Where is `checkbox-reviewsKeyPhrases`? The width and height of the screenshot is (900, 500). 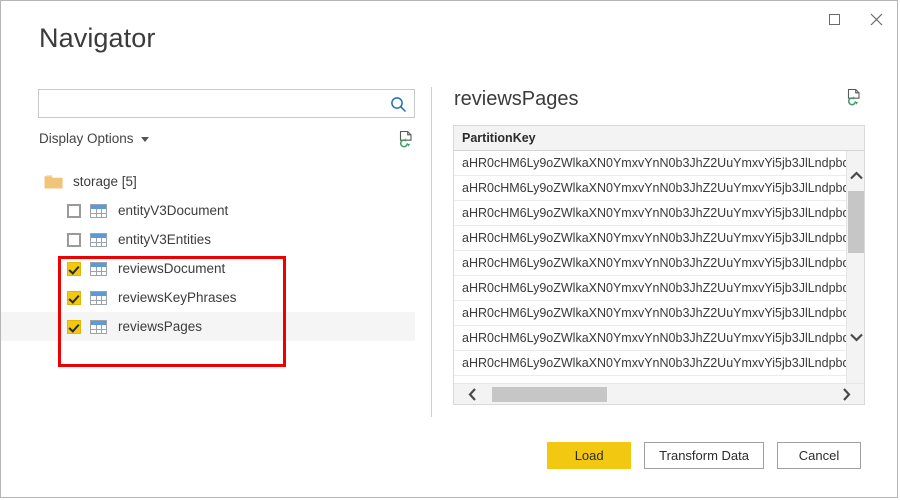
checkbox-reviewsKeyPhrases is located at coordinates (74, 297).